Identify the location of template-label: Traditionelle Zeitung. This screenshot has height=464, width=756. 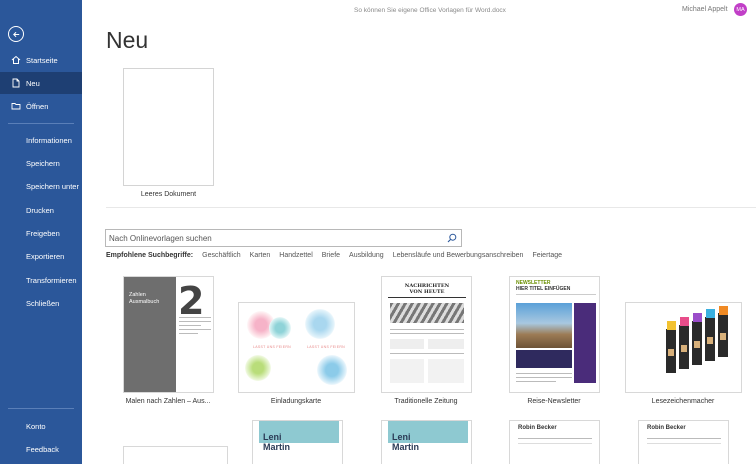
(426, 401).